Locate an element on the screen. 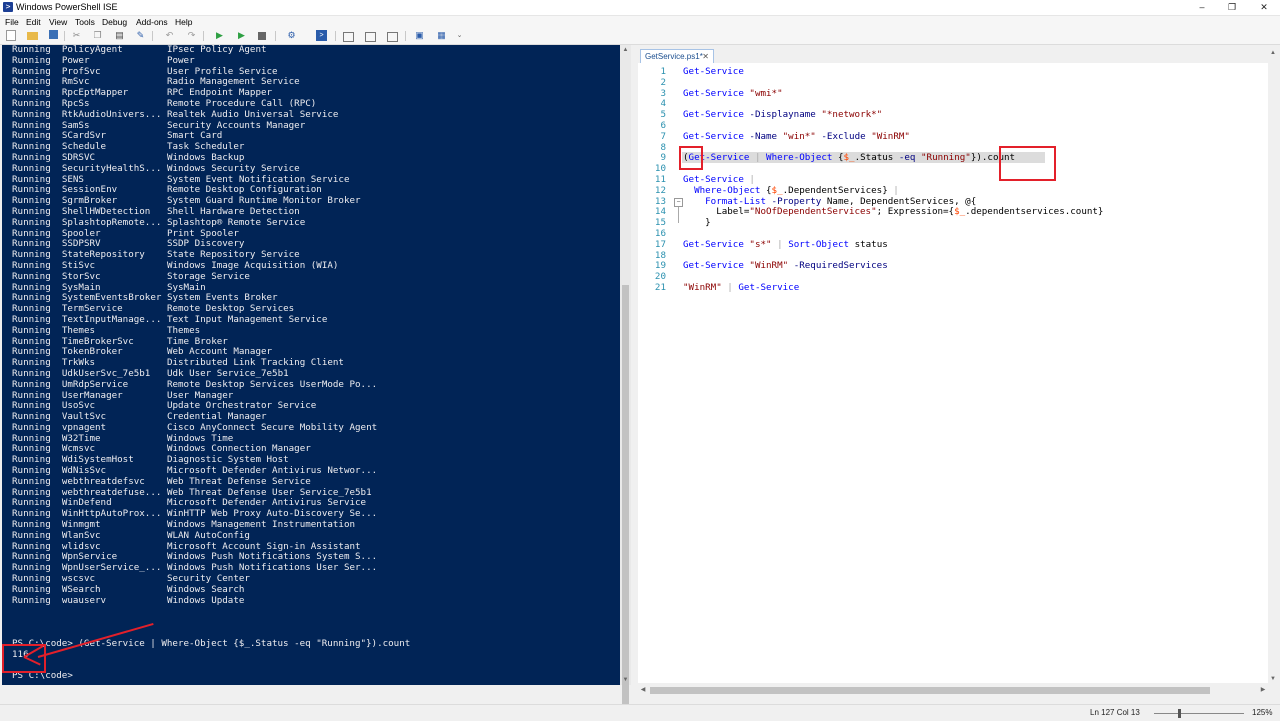 The width and height of the screenshot is (1280, 721). menu-debug: Debug is located at coordinates (114, 22).